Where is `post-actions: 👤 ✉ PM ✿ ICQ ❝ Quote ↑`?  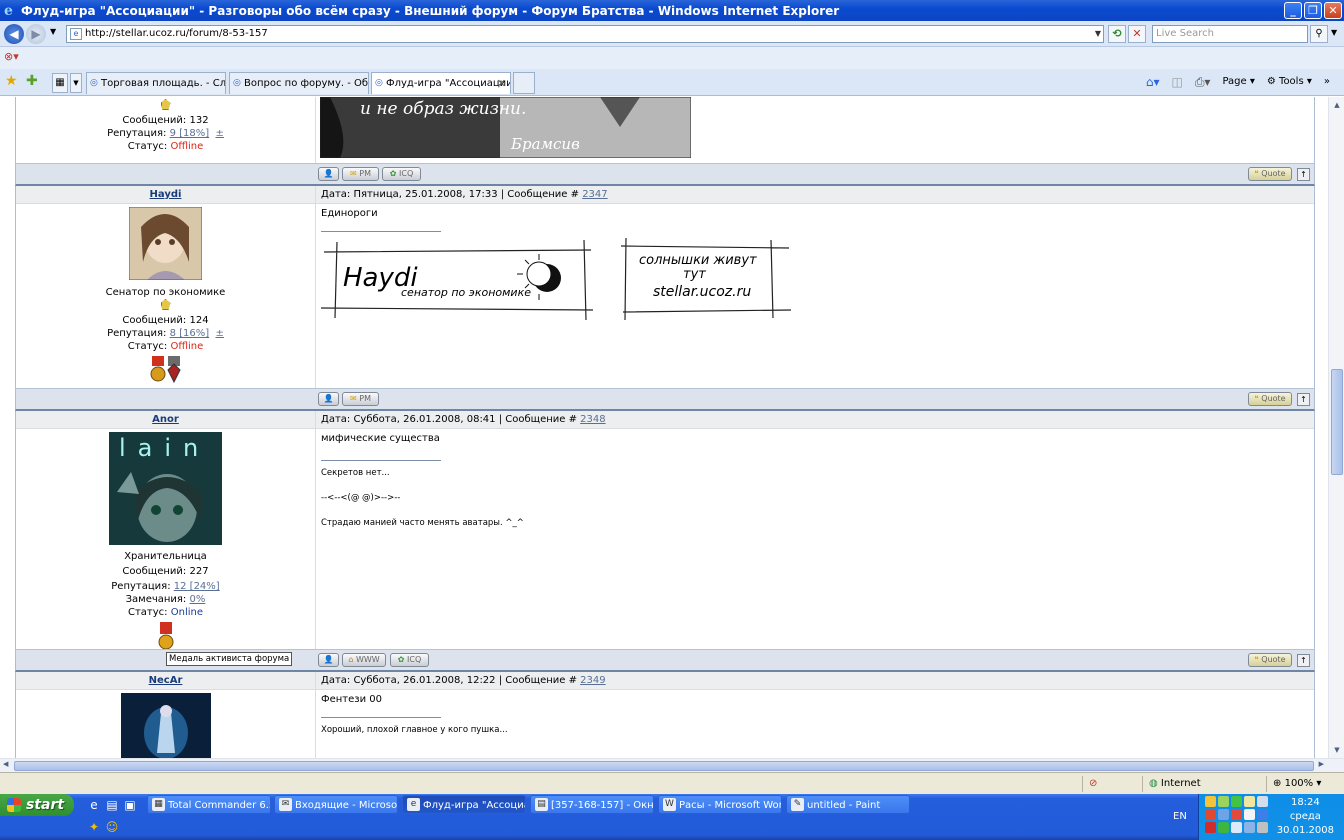
post-actions: 👤 ✉ PM ✿ ICQ ❝ Quote ↑ is located at coordinates (665, 174).